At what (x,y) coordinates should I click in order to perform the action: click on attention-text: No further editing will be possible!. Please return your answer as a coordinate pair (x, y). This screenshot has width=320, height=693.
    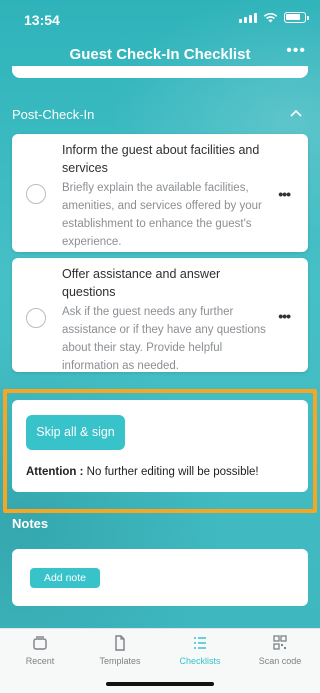
    Looking at the image, I should click on (171, 472).